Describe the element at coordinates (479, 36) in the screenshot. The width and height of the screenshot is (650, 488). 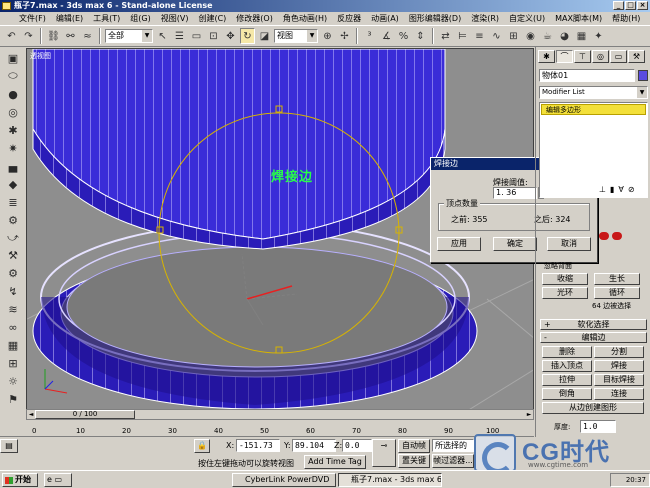
I see `layer-manager-icon: ≡` at that location.